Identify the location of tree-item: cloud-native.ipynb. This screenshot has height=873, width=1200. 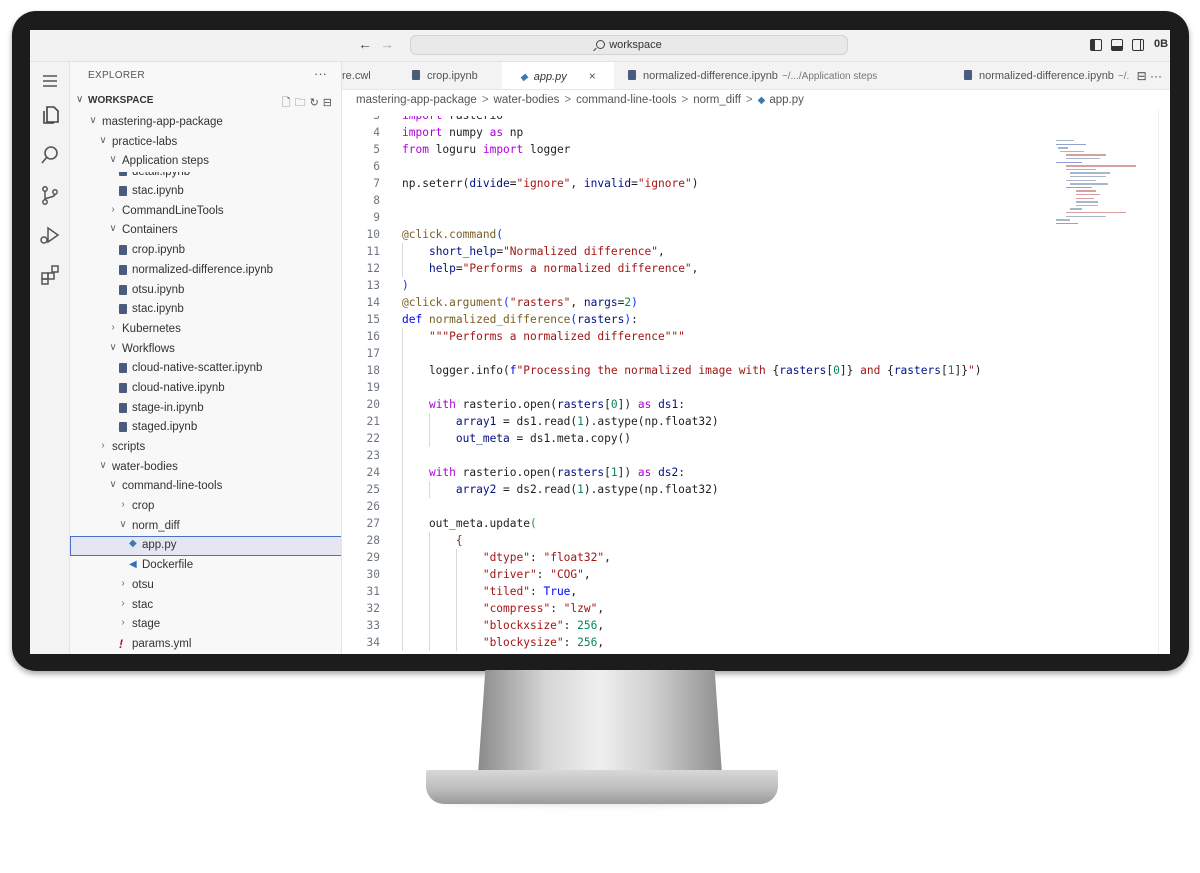
(205, 389).